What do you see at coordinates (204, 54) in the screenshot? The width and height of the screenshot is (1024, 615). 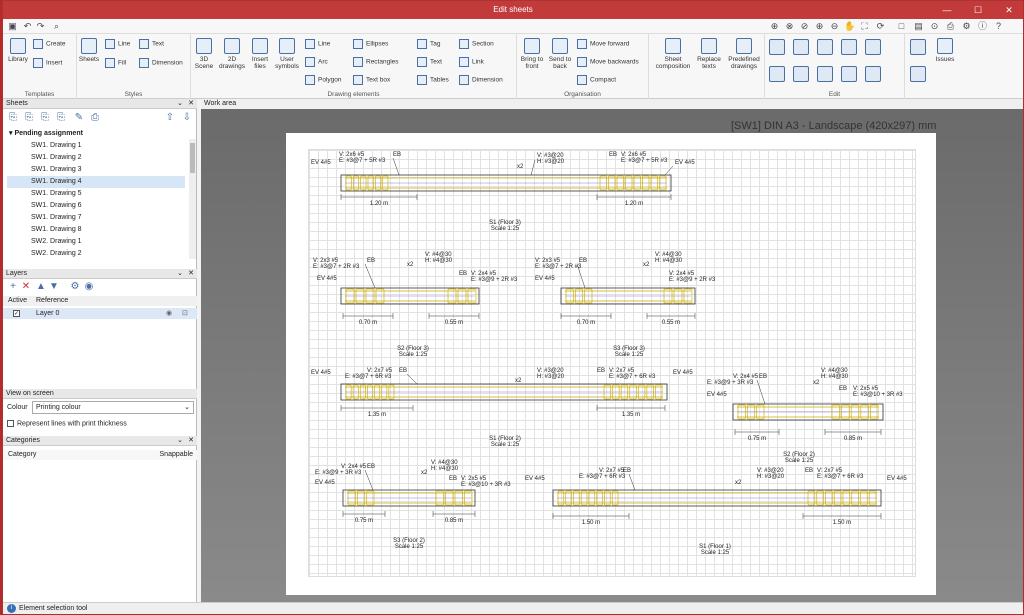 I see `3d-scene-button: 3D Scene` at bounding box center [204, 54].